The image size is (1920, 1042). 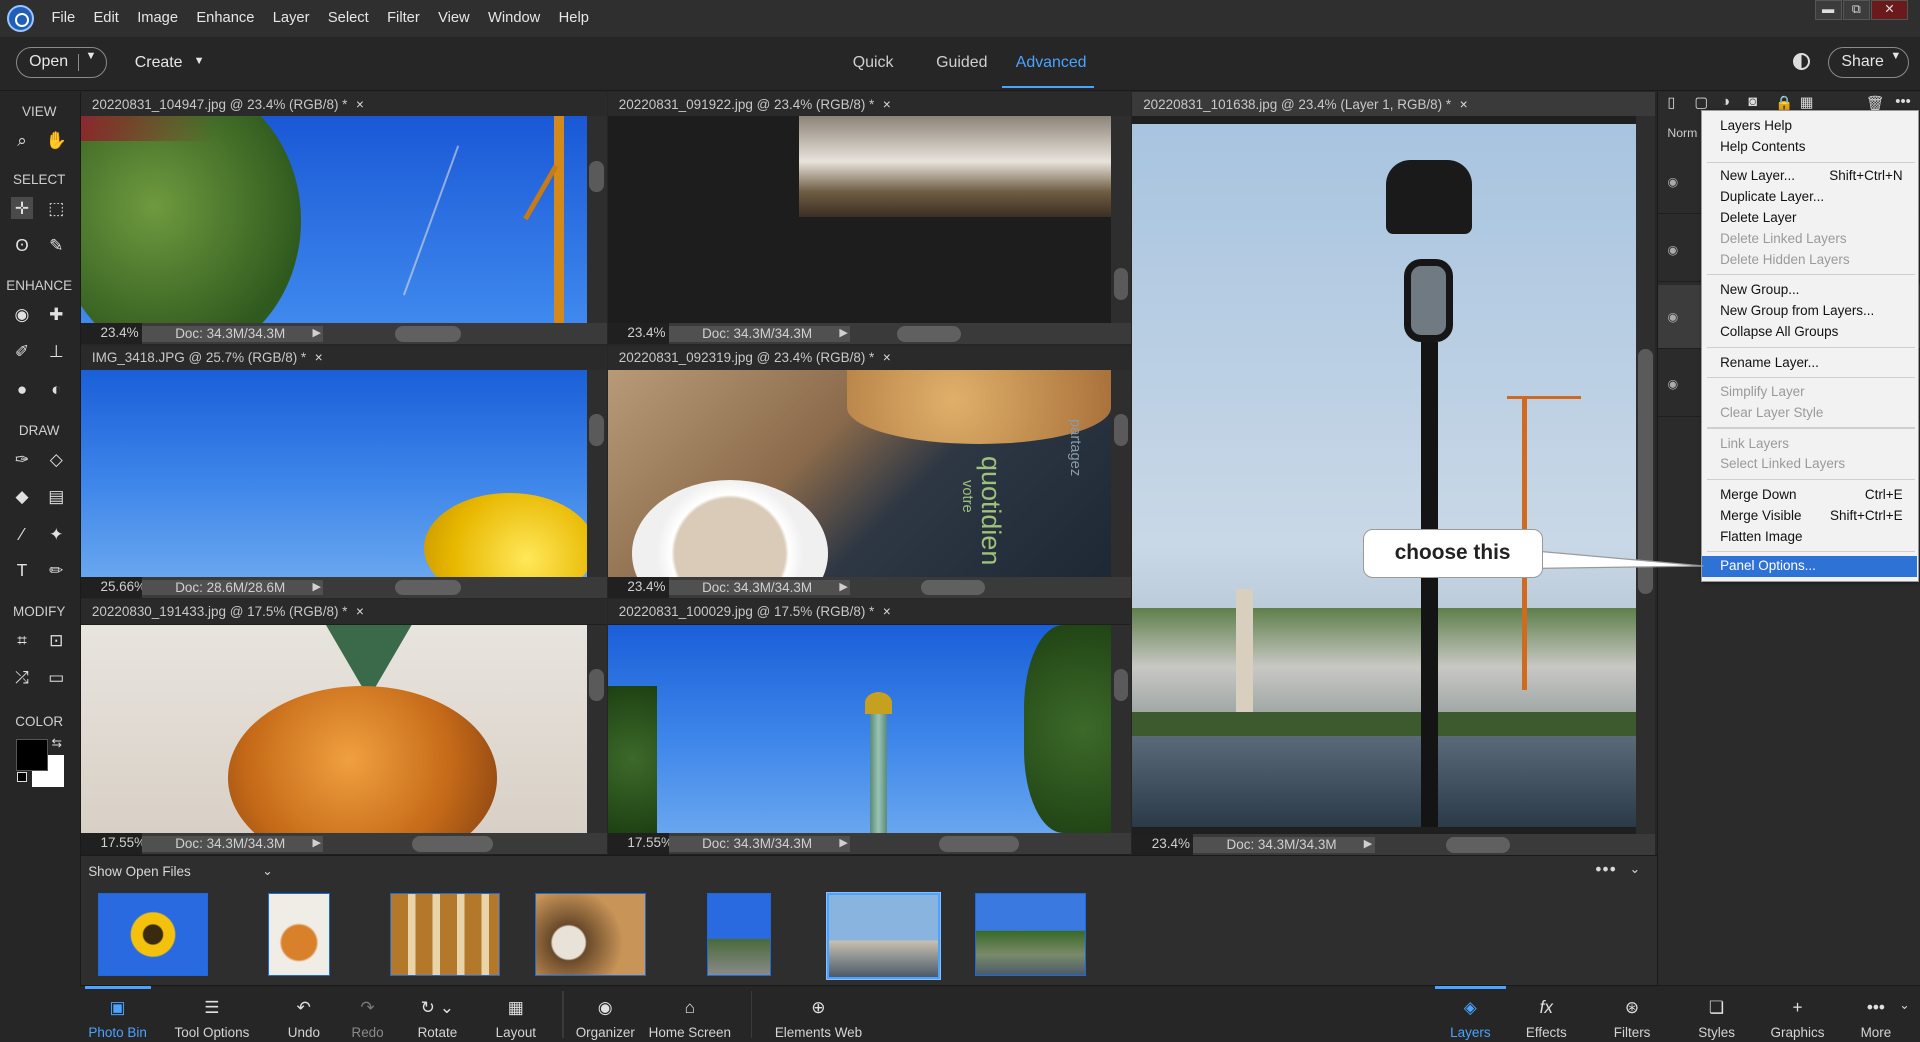 What do you see at coordinates (403, 18) in the screenshot?
I see `menu-filter: Filter` at bounding box center [403, 18].